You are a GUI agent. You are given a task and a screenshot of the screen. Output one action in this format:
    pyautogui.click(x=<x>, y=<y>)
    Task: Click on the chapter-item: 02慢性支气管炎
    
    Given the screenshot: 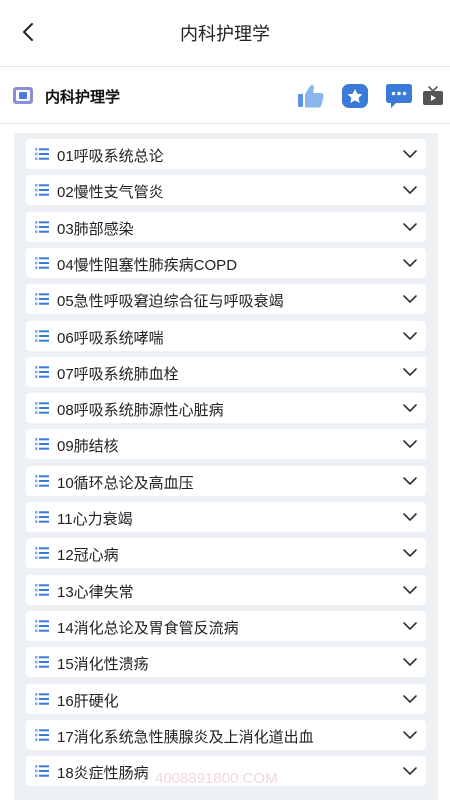 What is the action you would take?
    pyautogui.click(x=226, y=190)
    